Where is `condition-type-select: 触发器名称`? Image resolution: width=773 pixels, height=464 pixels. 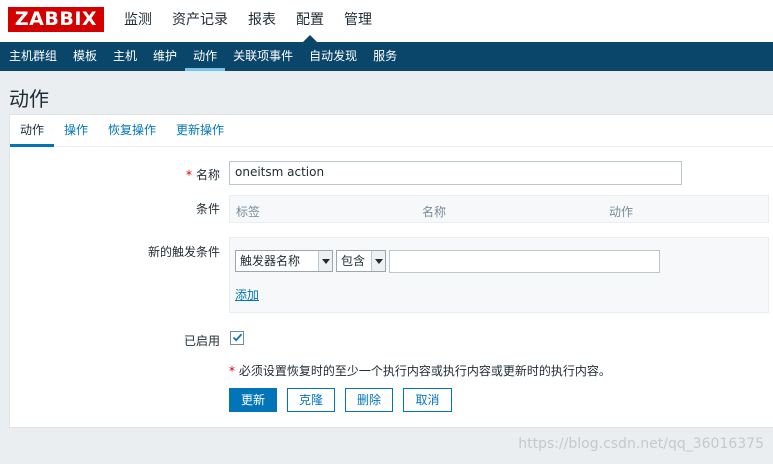 condition-type-select: 触发器名称 is located at coordinates (284, 261).